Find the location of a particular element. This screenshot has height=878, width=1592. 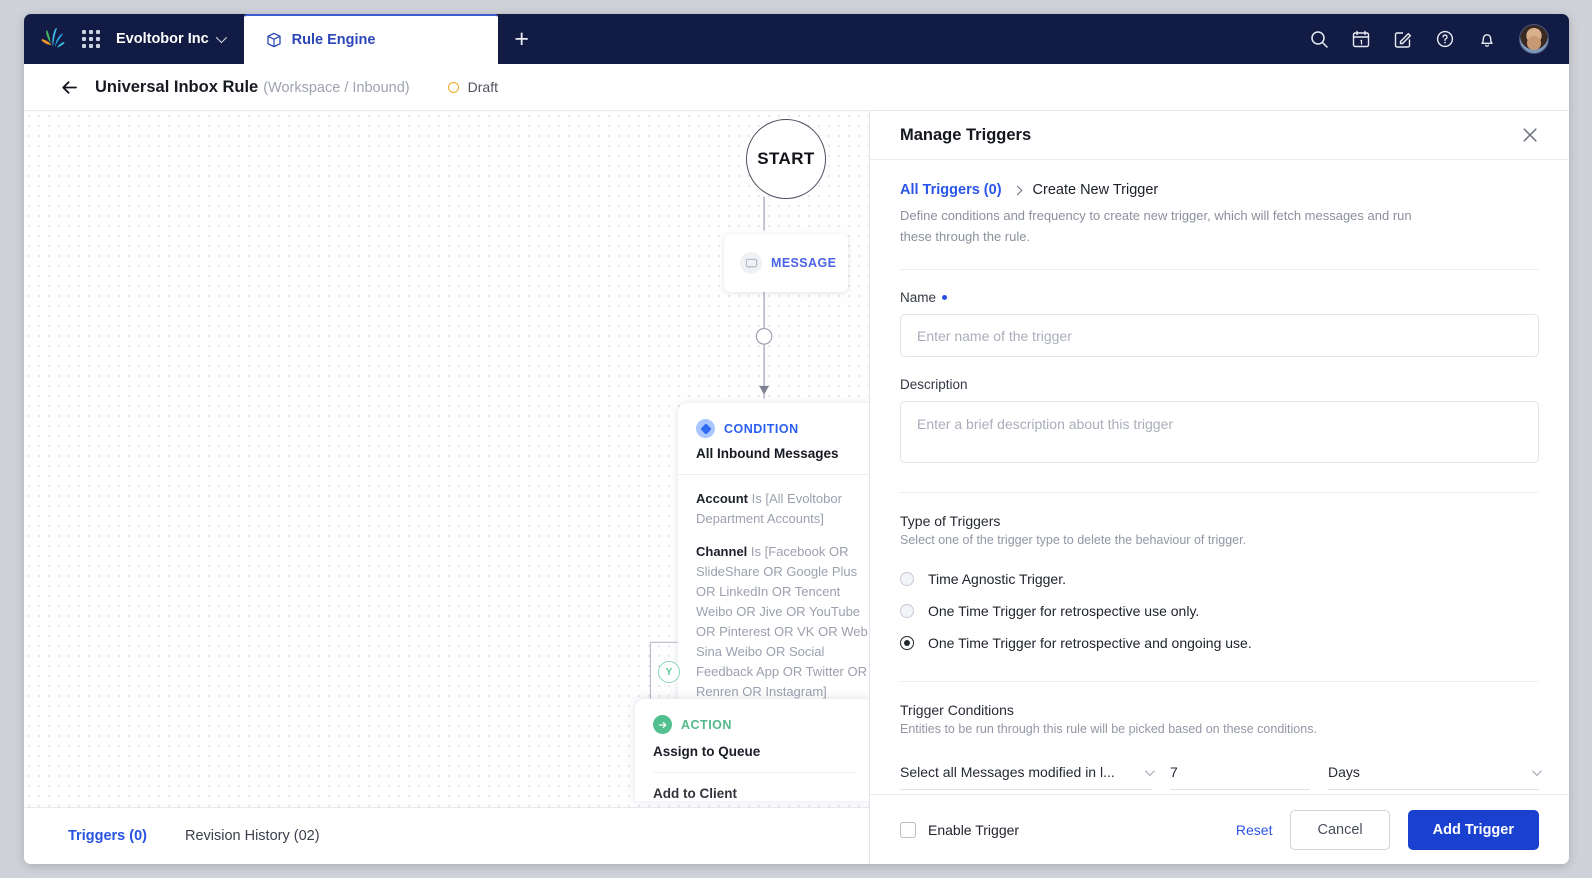

help-icon is located at coordinates (1445, 39).